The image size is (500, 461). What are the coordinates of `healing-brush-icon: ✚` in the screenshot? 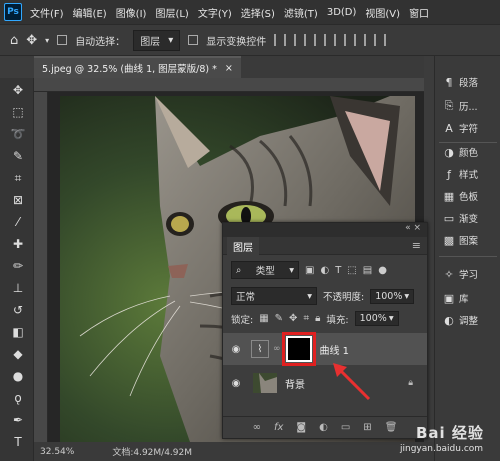 It's located at (18, 244).